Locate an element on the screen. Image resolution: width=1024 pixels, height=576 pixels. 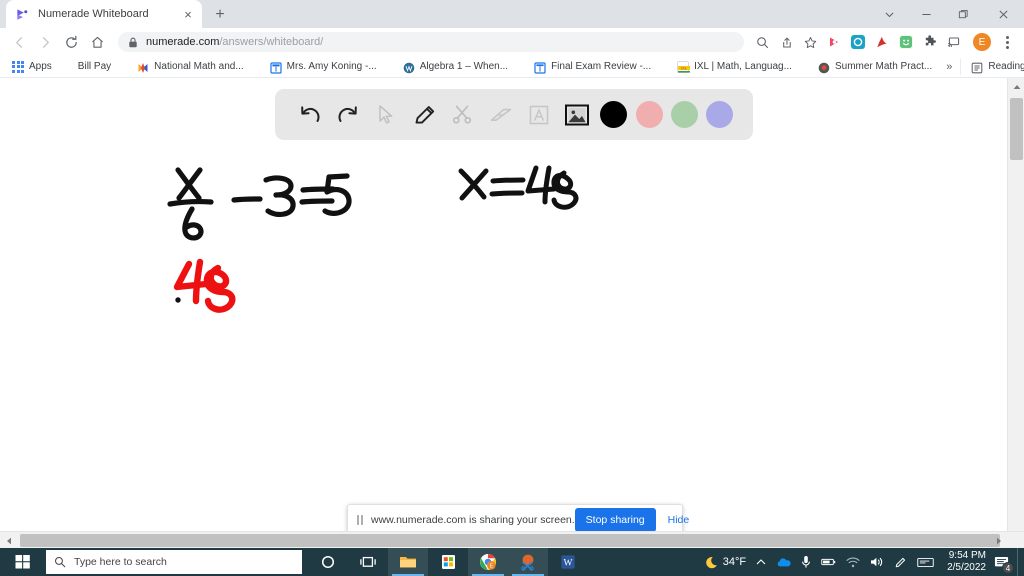
eraser-icon is located at coordinates (501, 115).